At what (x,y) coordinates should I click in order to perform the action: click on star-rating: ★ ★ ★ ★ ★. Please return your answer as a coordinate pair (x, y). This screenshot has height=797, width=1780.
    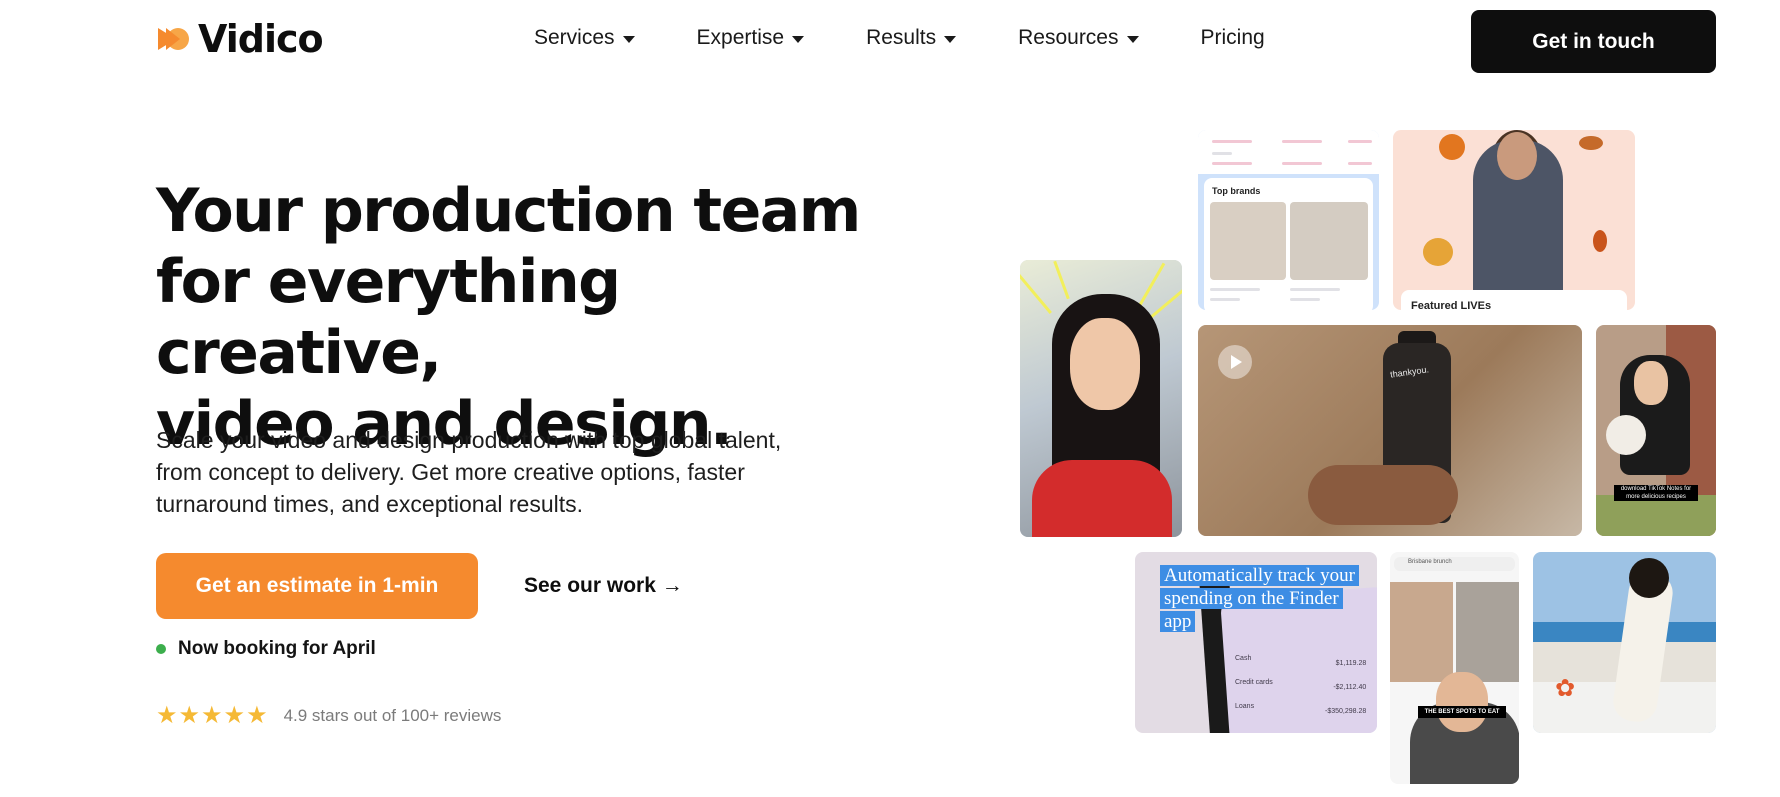
    Looking at the image, I should click on (212, 716).